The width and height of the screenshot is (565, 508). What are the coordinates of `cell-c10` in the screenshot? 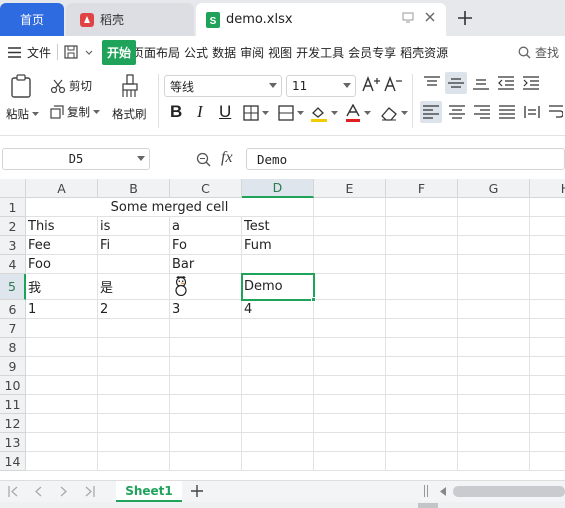 It's located at (206, 385).